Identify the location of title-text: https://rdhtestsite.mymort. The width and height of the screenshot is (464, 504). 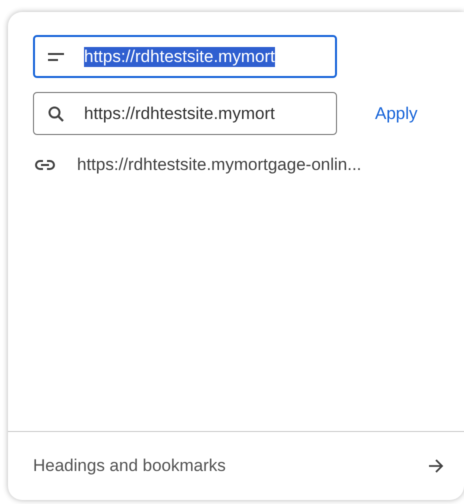
(179, 56).